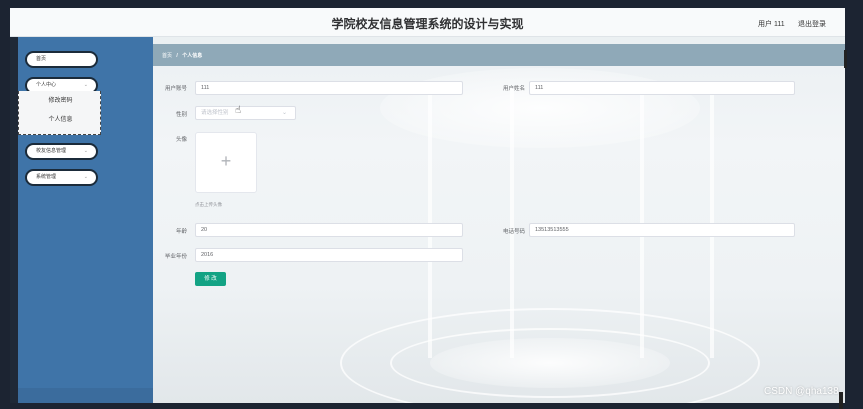 This screenshot has height=409, width=863. Describe the element at coordinates (208, 204) in the screenshot. I see `upload-hint: 点击上传头像` at that location.